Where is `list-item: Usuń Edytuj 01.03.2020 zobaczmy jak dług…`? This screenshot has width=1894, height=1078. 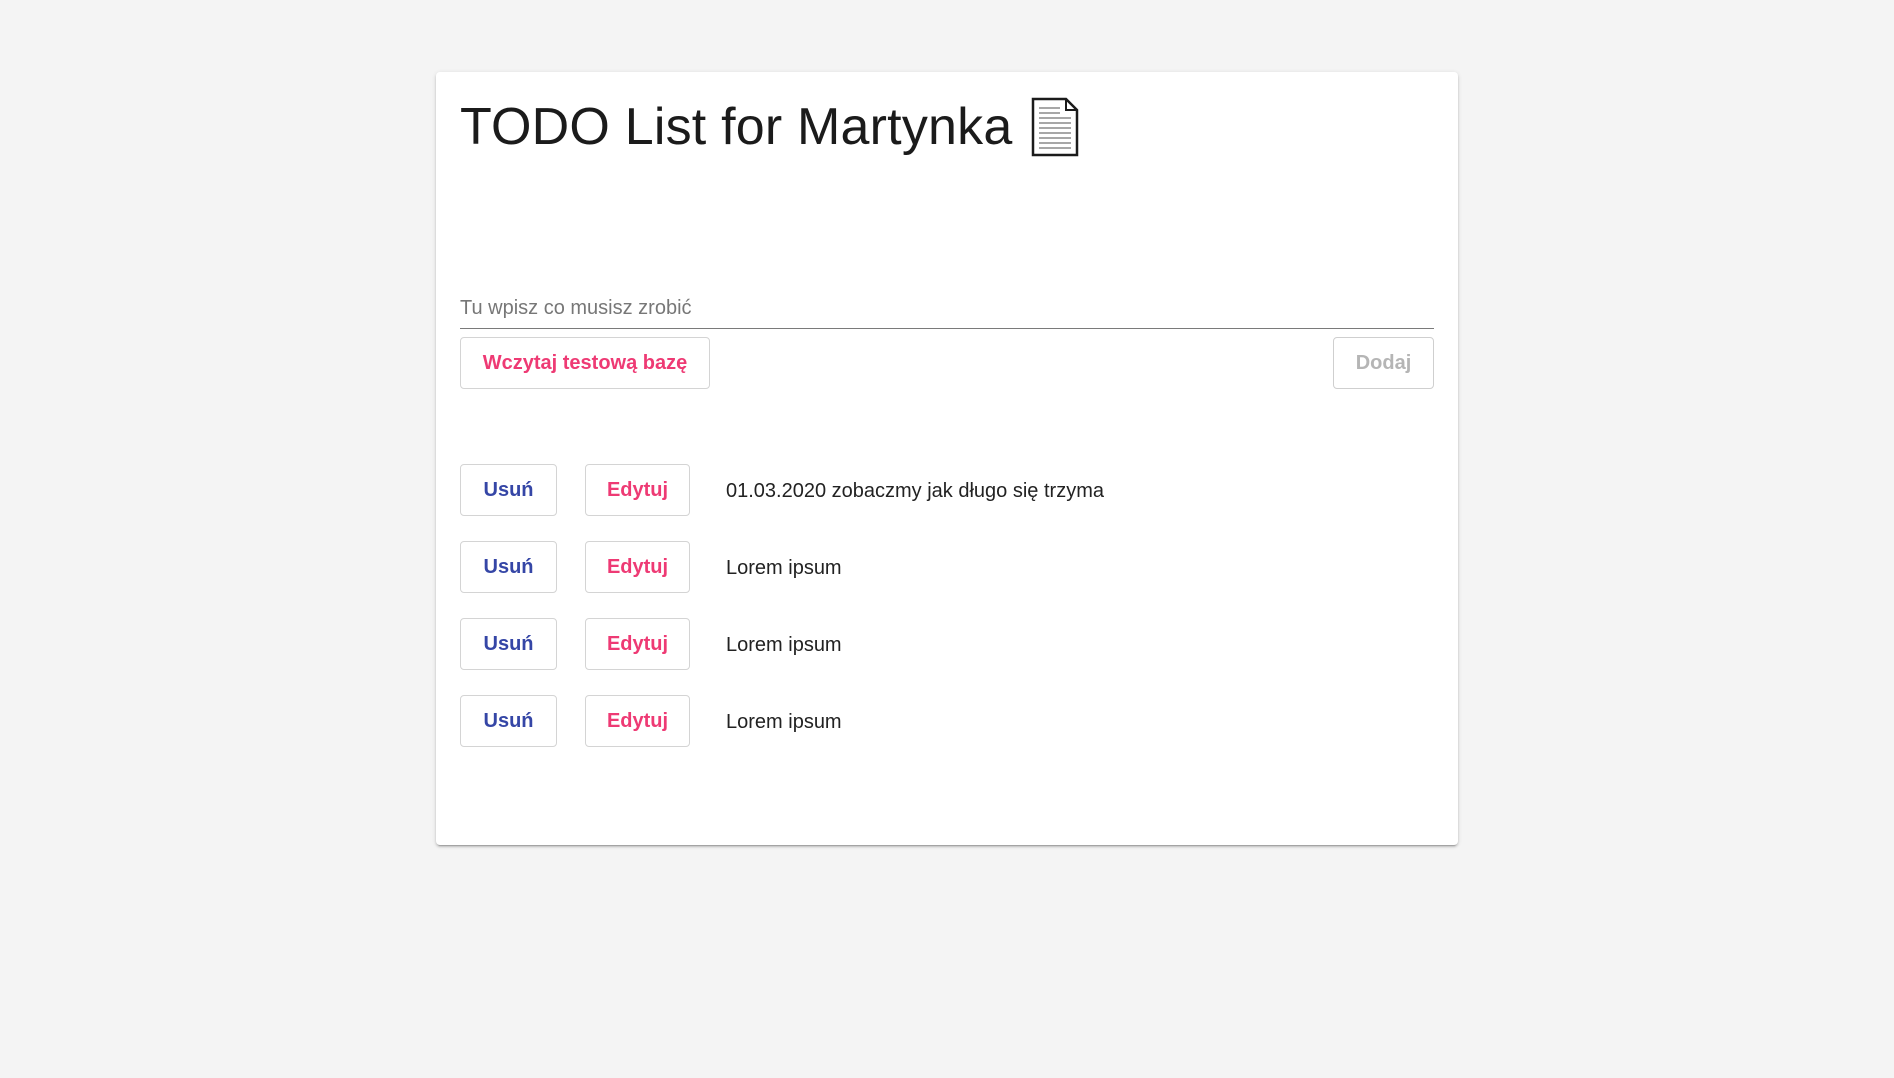 list-item: Usuń Edytuj 01.03.2020 zobaczmy jak dług… is located at coordinates (947, 491).